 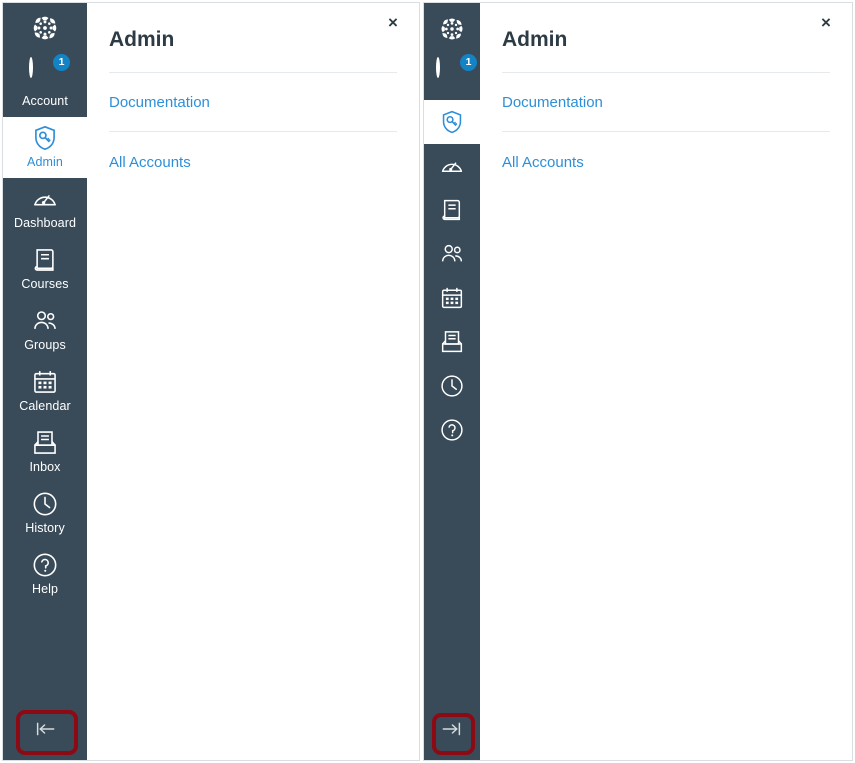 I want to click on minimize-global-navigation-button, so click(x=45, y=729).